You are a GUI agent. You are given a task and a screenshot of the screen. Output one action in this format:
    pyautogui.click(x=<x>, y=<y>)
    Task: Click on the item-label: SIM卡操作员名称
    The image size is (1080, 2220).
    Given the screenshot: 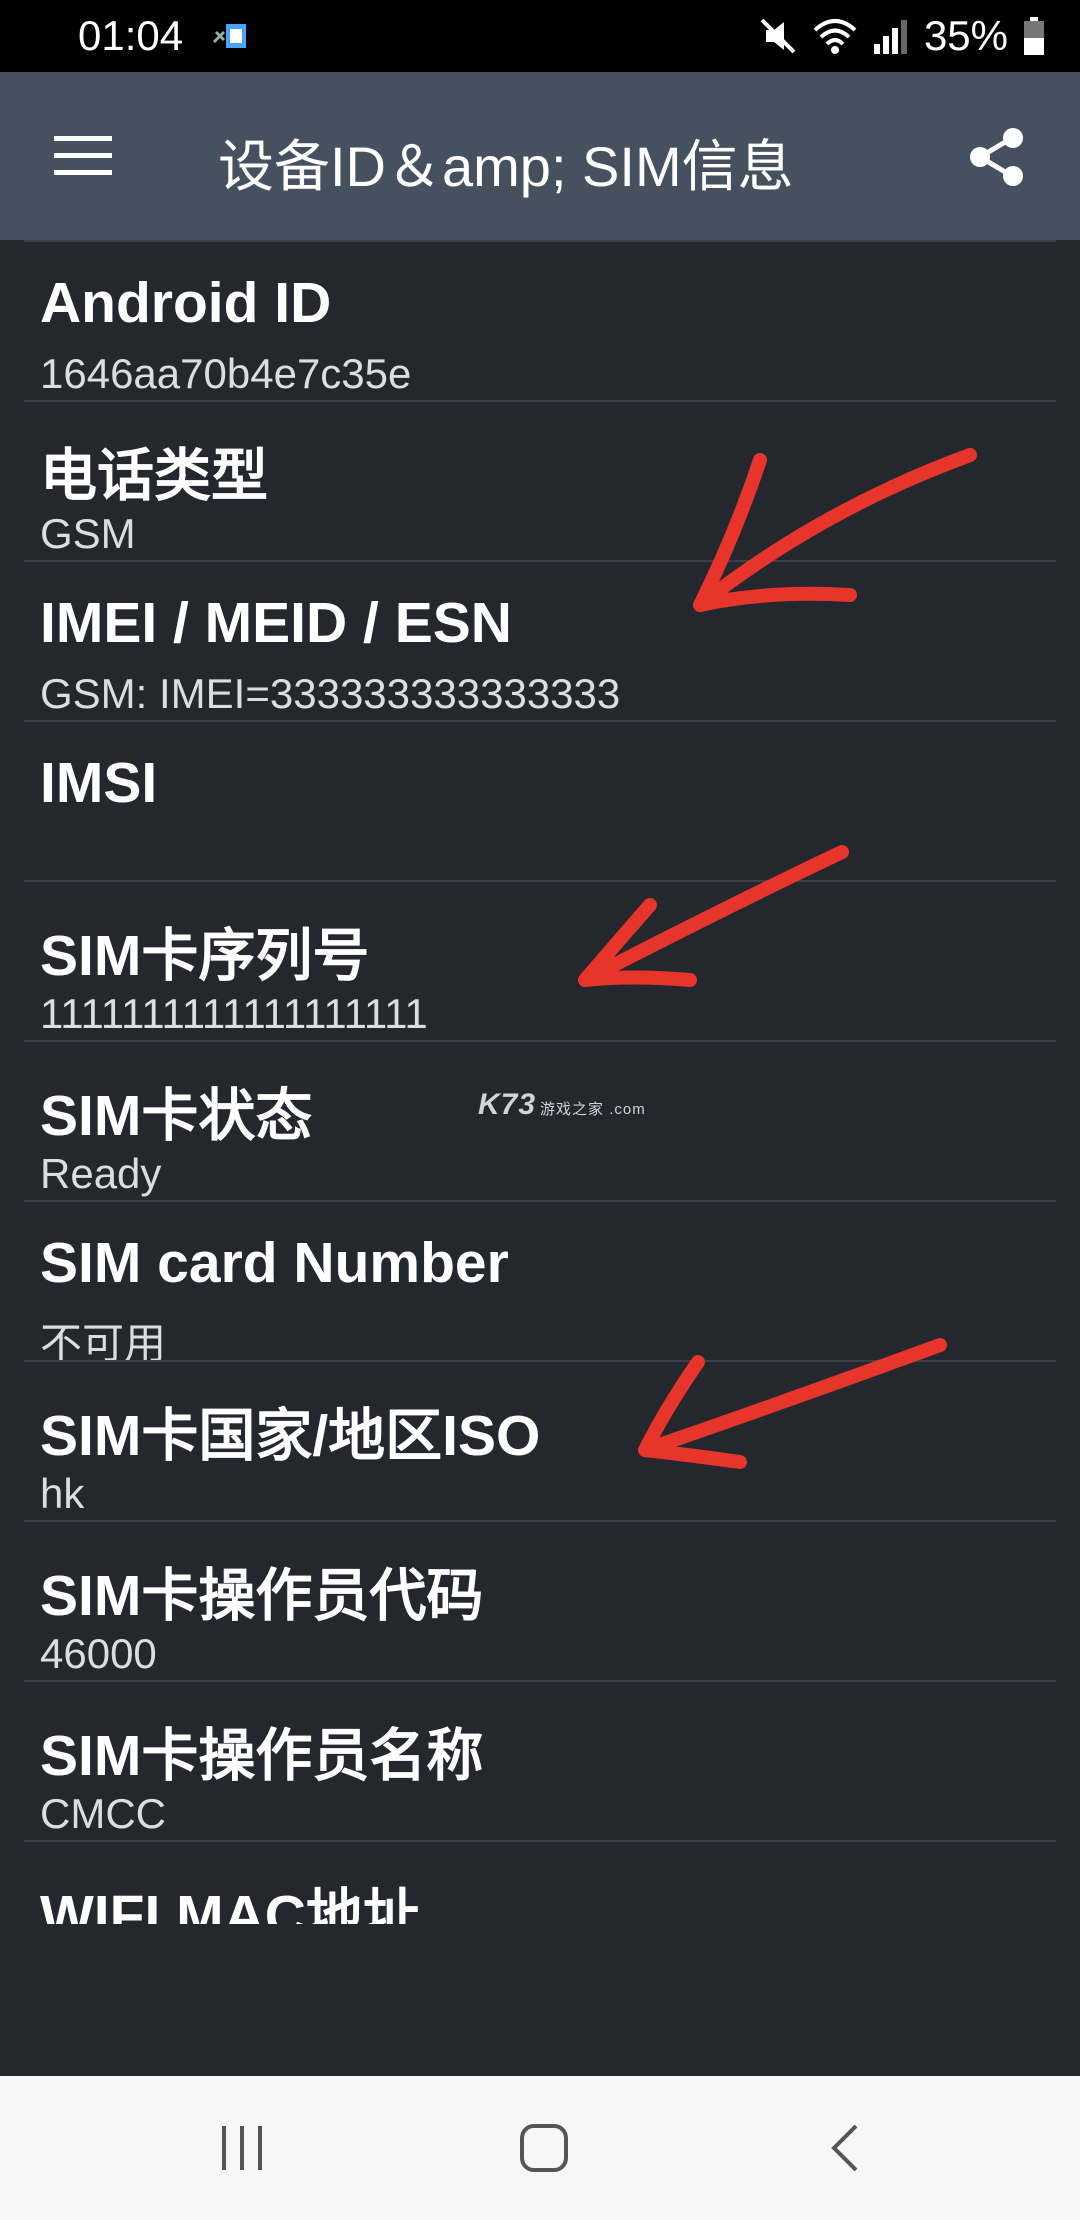 What is the action you would take?
    pyautogui.click(x=262, y=1756)
    